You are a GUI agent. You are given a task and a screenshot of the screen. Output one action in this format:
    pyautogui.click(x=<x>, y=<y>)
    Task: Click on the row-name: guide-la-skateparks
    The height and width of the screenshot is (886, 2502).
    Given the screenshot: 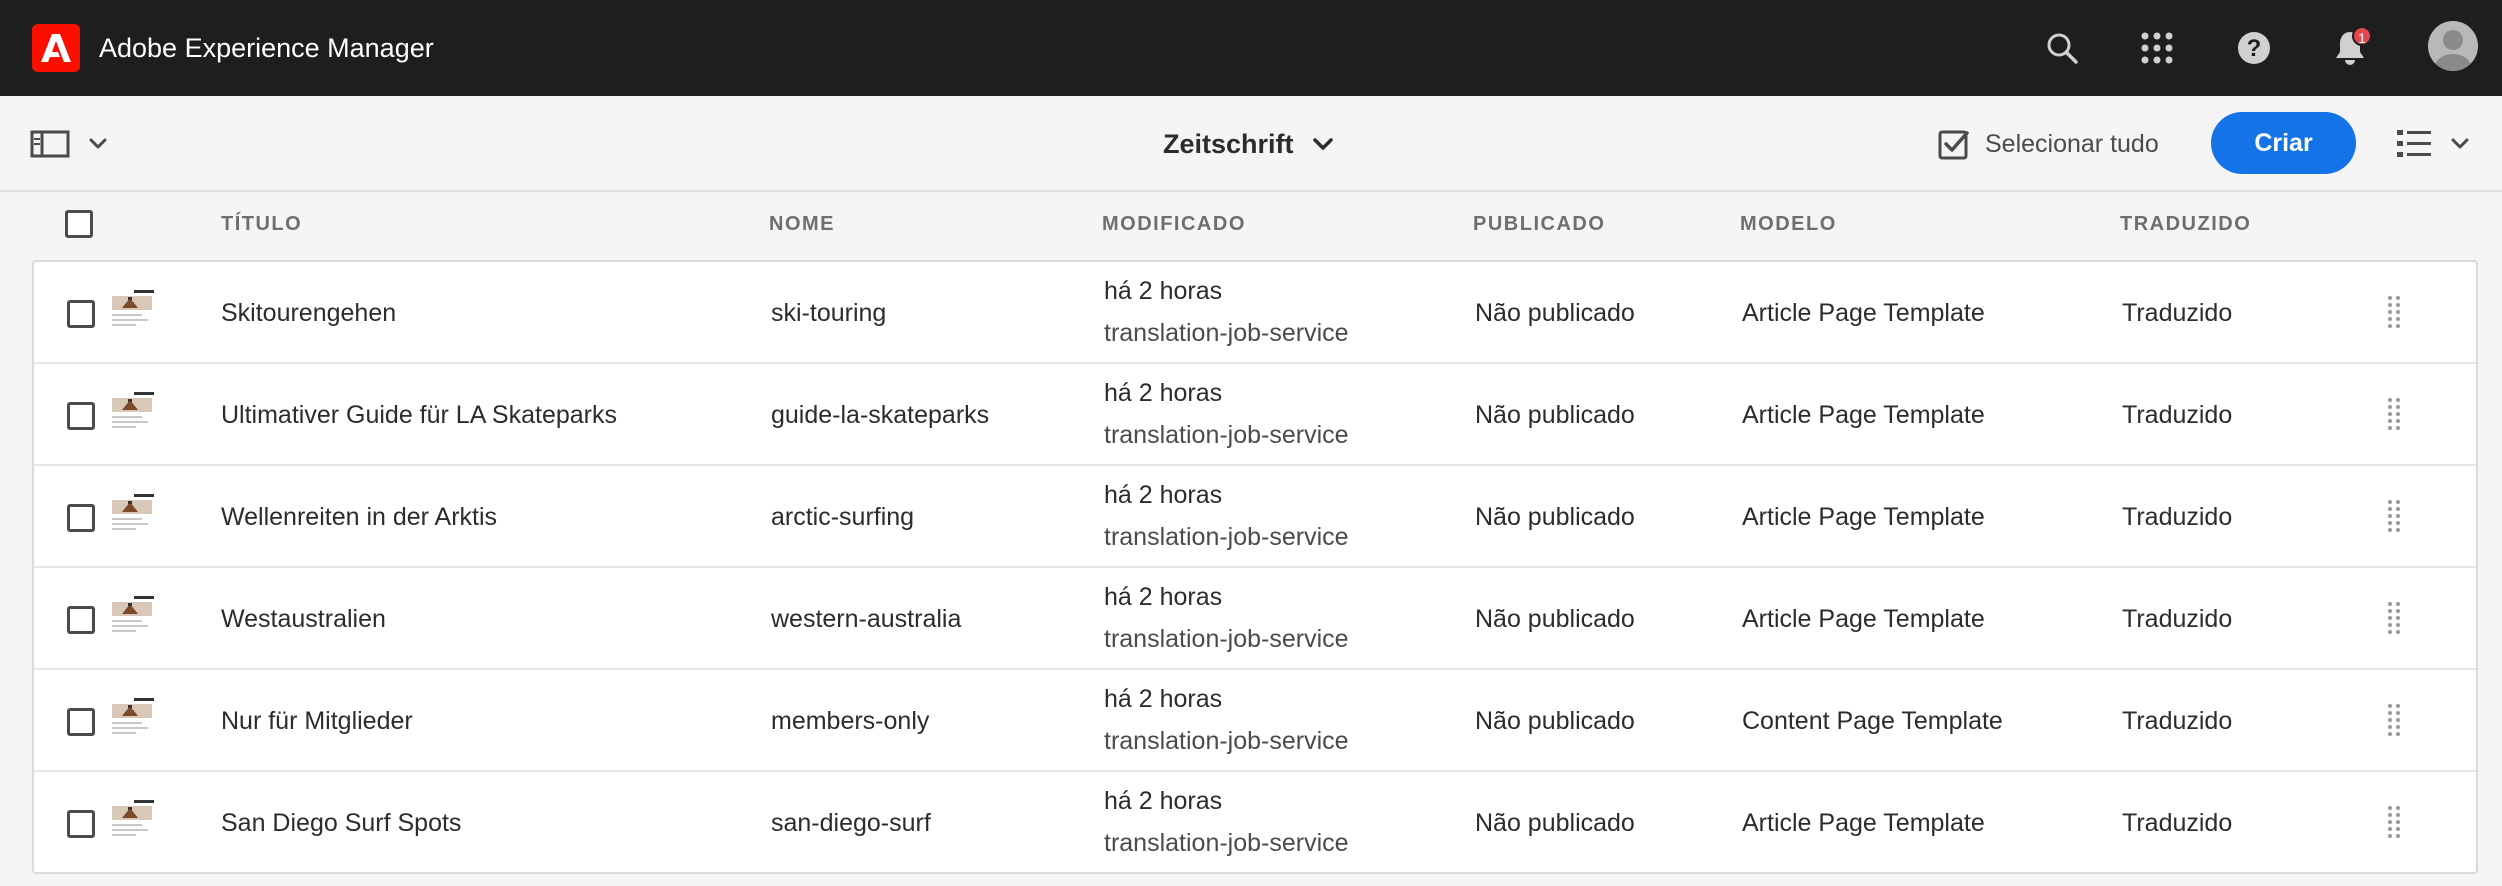 What is the action you would take?
    pyautogui.click(x=880, y=415)
    